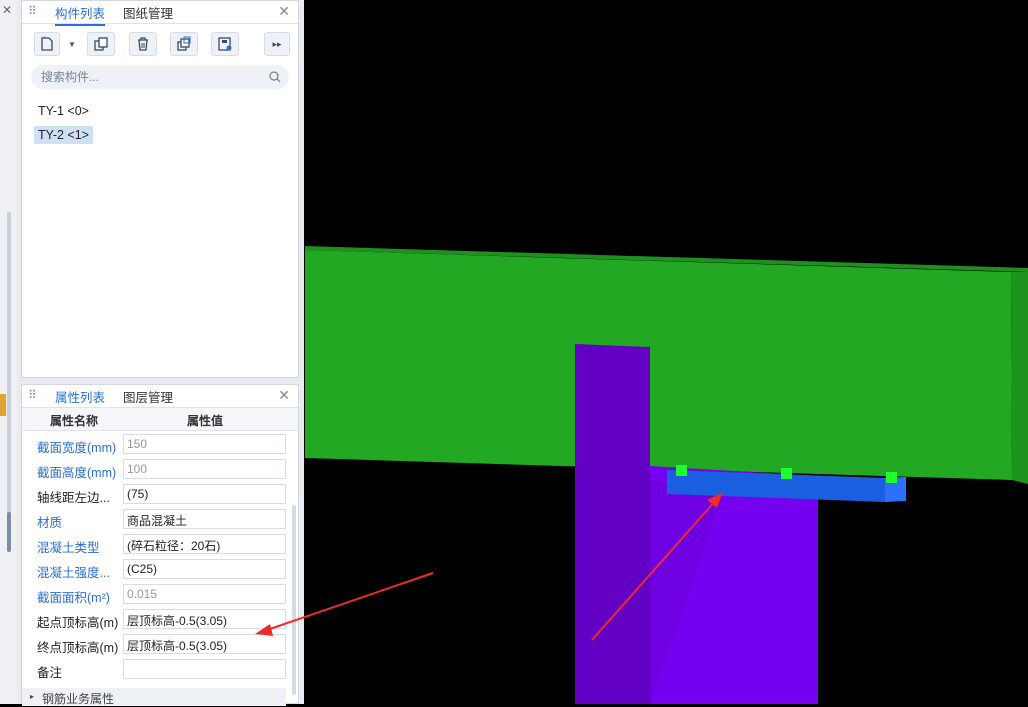 This screenshot has height=707, width=1028. What do you see at coordinates (148, 12) in the screenshot?
I see `tab-drawing-management: 图纸管理` at bounding box center [148, 12].